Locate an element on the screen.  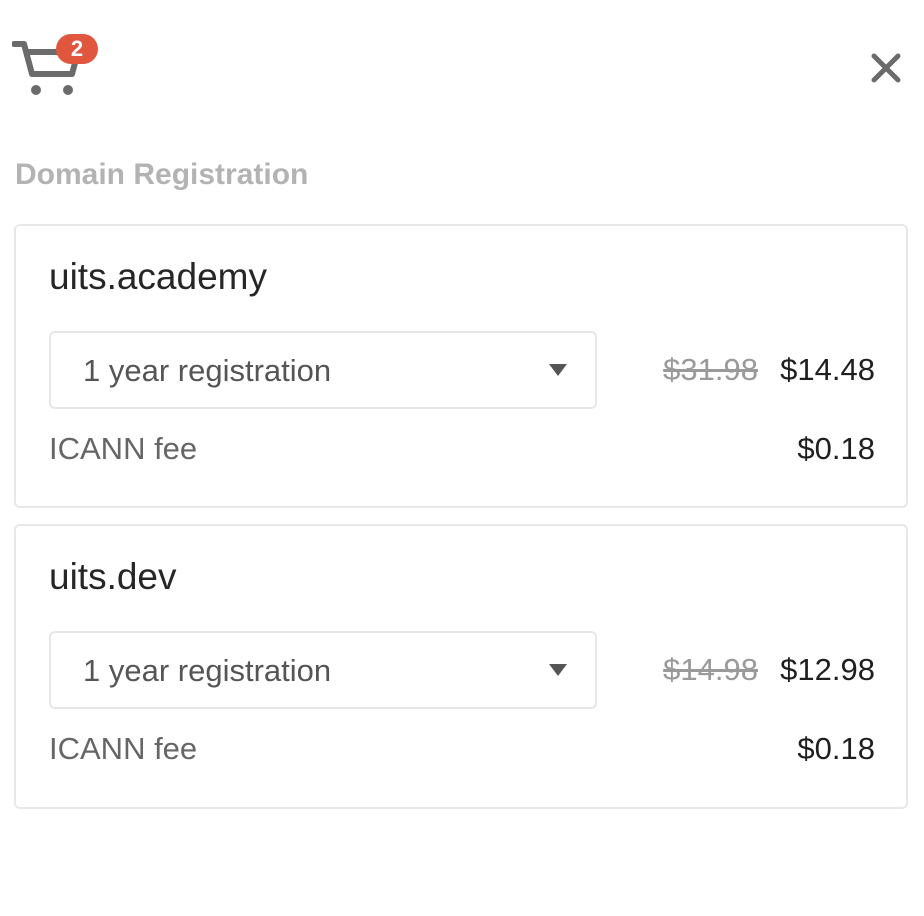
original-price: $14.98 is located at coordinates (710, 669).